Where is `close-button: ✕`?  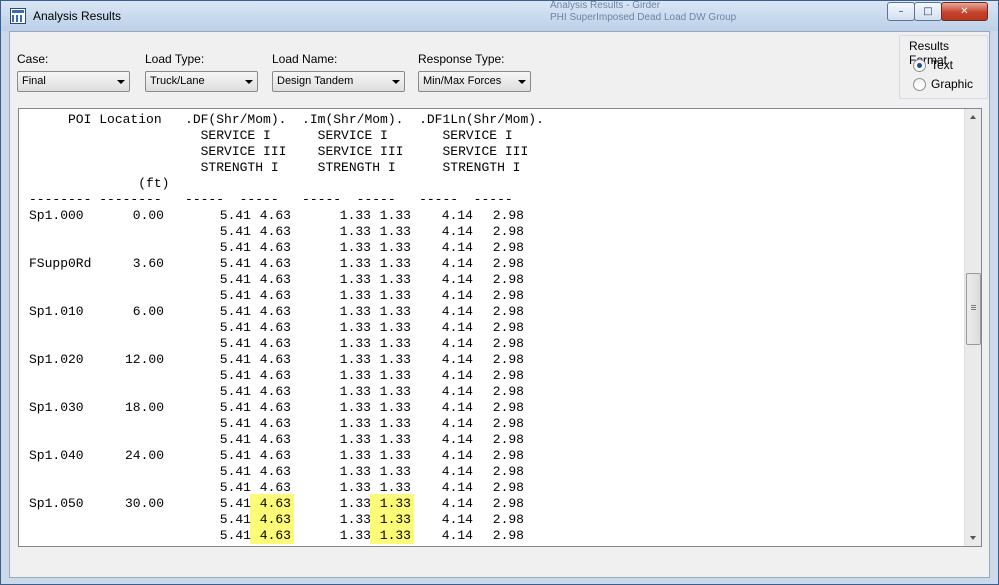
close-button: ✕ is located at coordinates (964, 11).